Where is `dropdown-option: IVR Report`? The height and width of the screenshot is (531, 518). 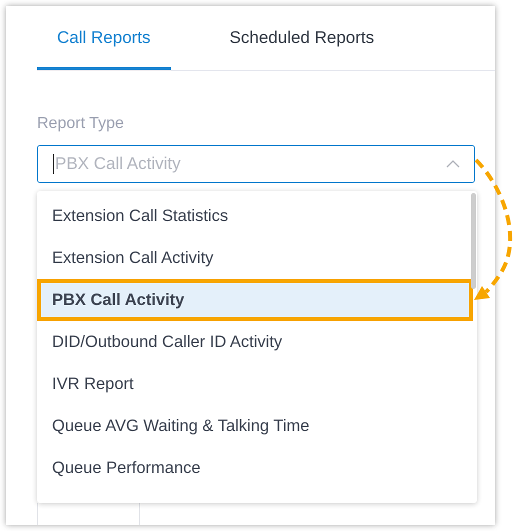 dropdown-option: IVR Report is located at coordinates (255, 384).